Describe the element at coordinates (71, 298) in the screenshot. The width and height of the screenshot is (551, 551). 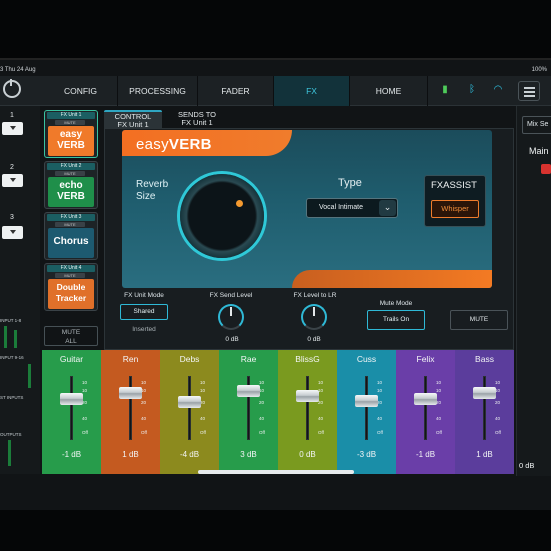
I see `fx-name-line-2: Tracker` at that location.